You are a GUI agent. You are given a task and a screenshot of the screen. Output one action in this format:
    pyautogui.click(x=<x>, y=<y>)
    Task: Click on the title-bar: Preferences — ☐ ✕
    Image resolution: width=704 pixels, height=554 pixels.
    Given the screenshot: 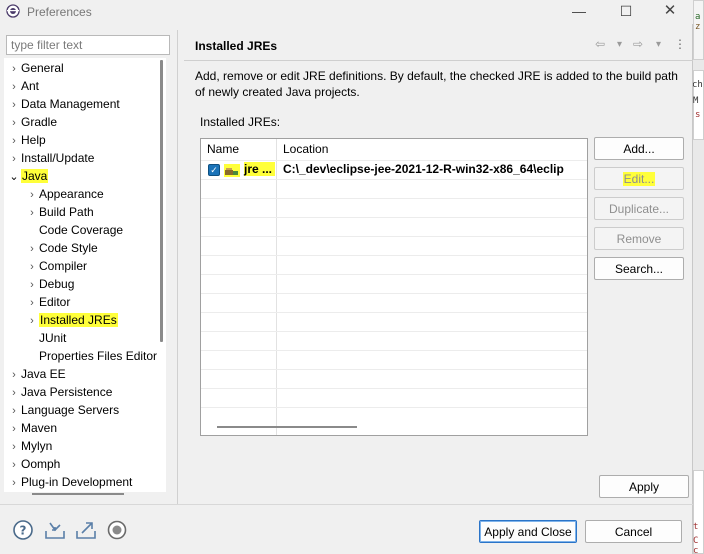 What is the action you would take?
    pyautogui.click(x=346, y=12)
    